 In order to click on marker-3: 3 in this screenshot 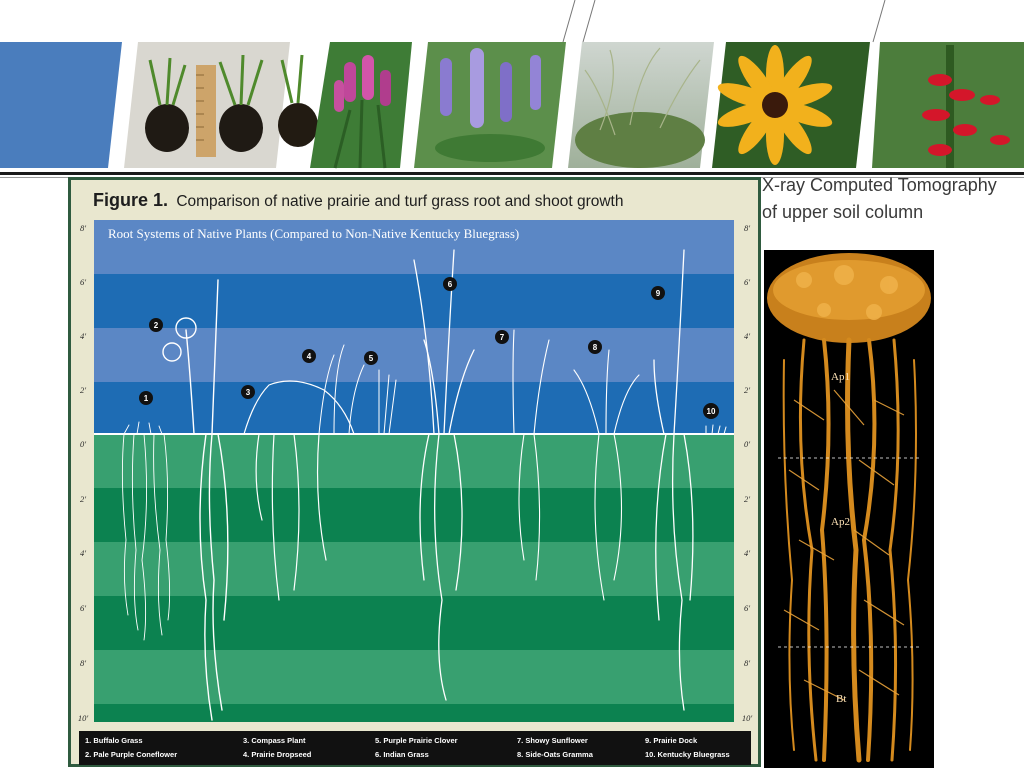, I will do `click(248, 392)`.